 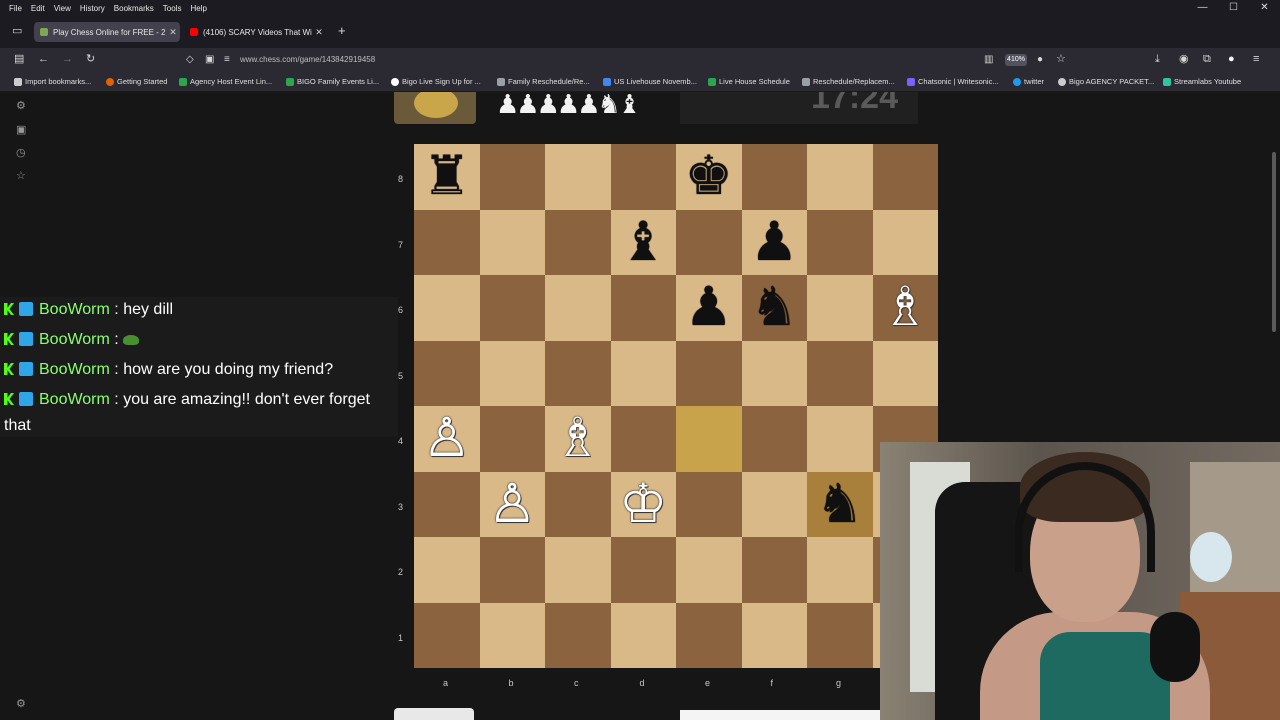 What do you see at coordinates (578, 635) in the screenshot?
I see `square-c1` at bounding box center [578, 635].